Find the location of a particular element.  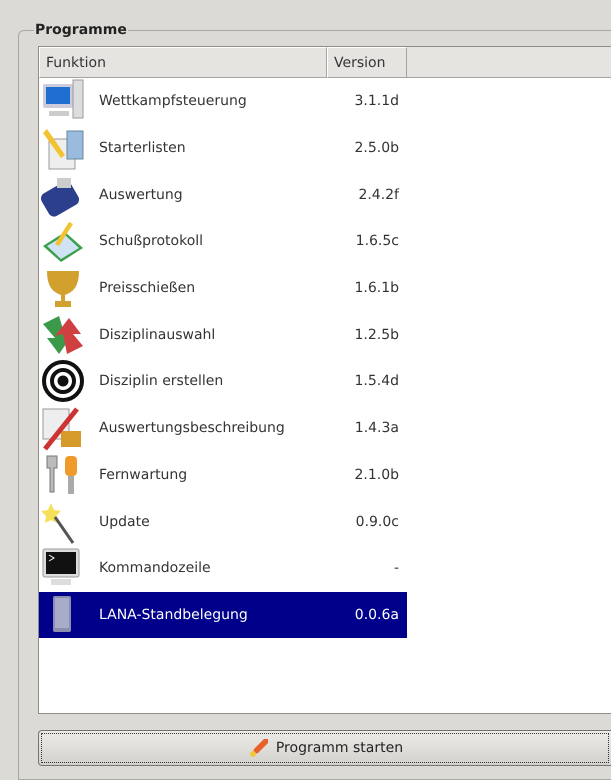

program-name: Disziplinauswahl is located at coordinates (157, 334).